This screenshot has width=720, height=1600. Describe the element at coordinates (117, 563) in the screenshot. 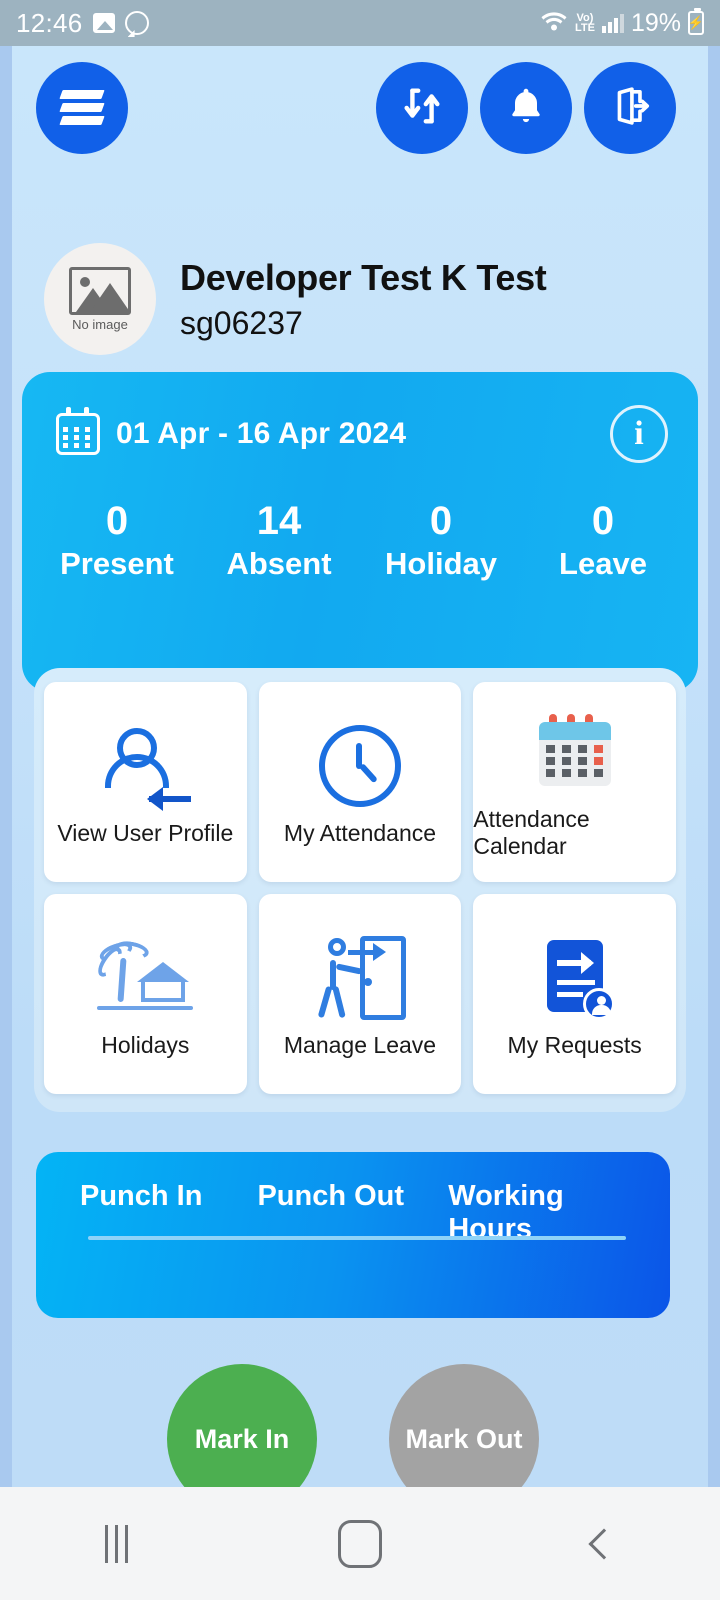

I see `stat-label: Present` at that location.